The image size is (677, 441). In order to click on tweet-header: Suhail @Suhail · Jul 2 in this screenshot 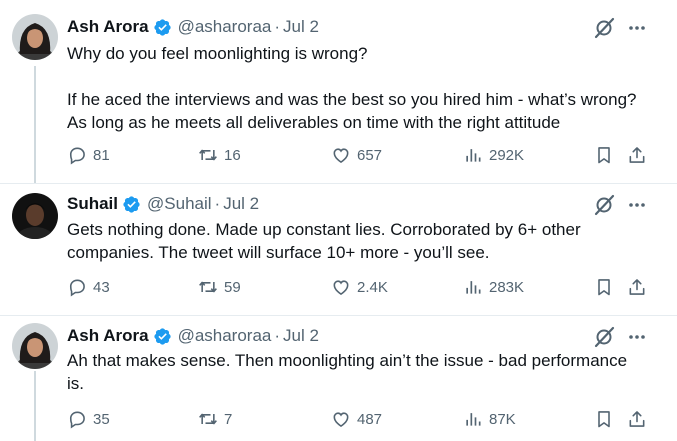, I will do `click(163, 204)`.